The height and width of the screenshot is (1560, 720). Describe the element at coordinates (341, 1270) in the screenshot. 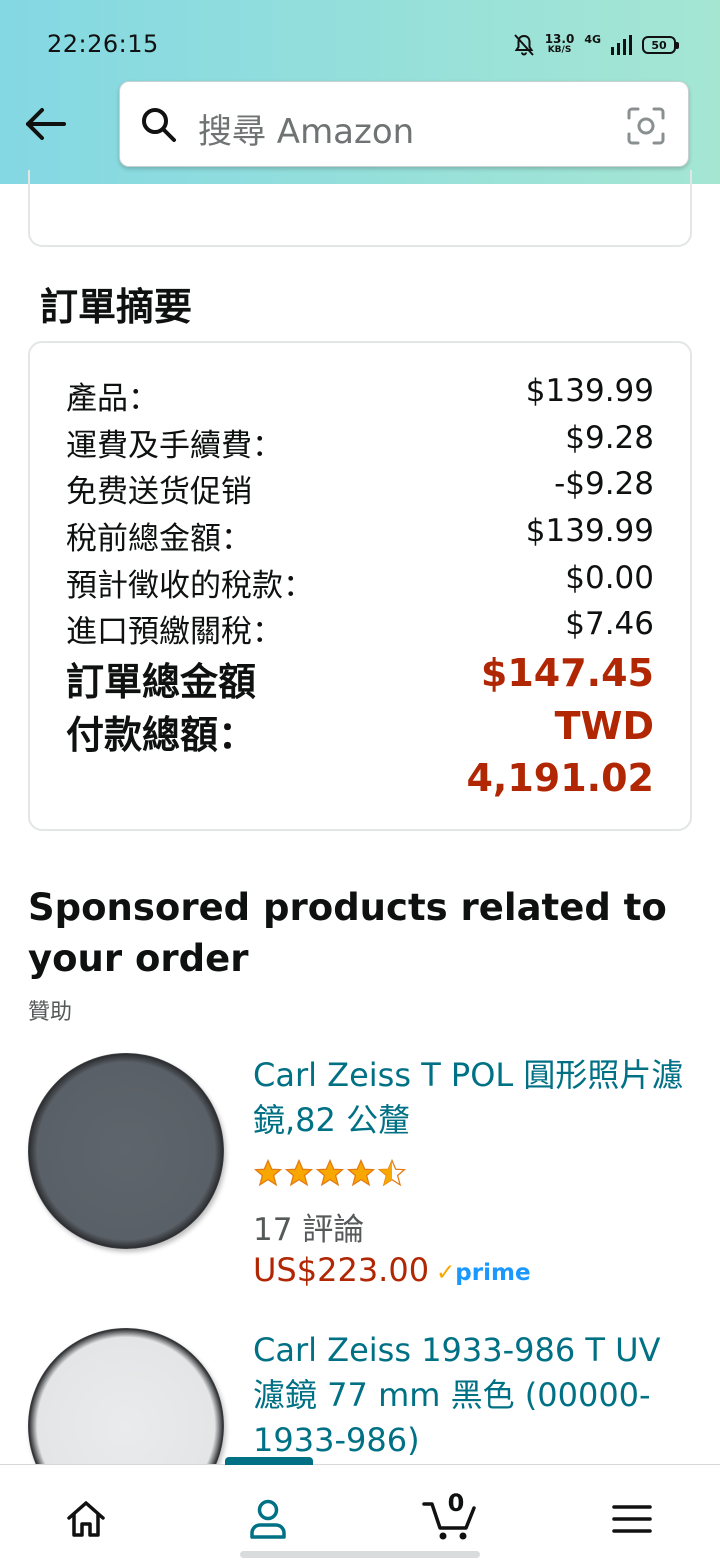

I see `product-price: US$223.00` at that location.